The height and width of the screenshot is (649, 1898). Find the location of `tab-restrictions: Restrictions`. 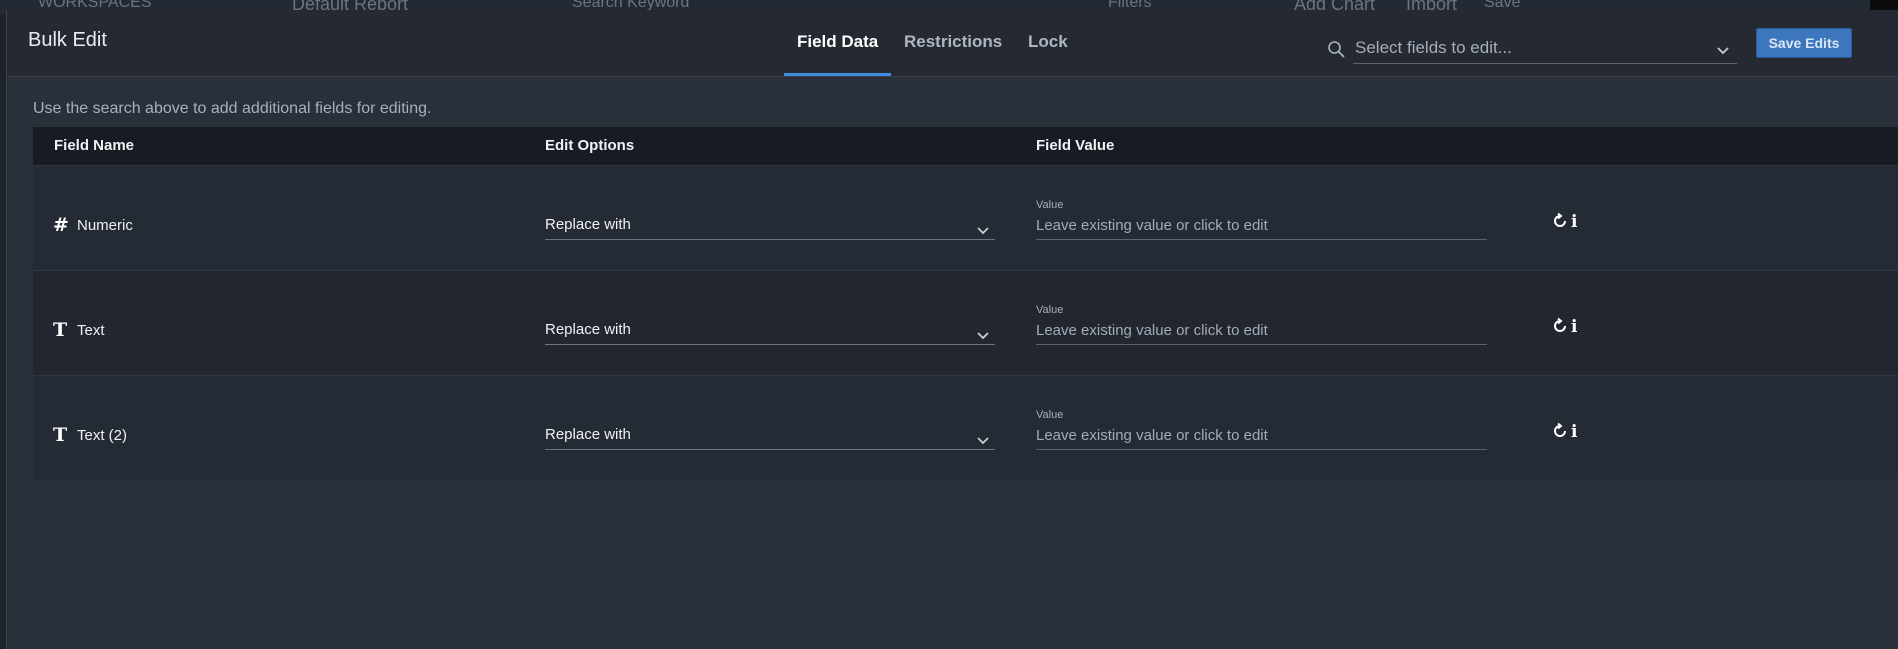

tab-restrictions: Restrictions is located at coordinates (953, 42).